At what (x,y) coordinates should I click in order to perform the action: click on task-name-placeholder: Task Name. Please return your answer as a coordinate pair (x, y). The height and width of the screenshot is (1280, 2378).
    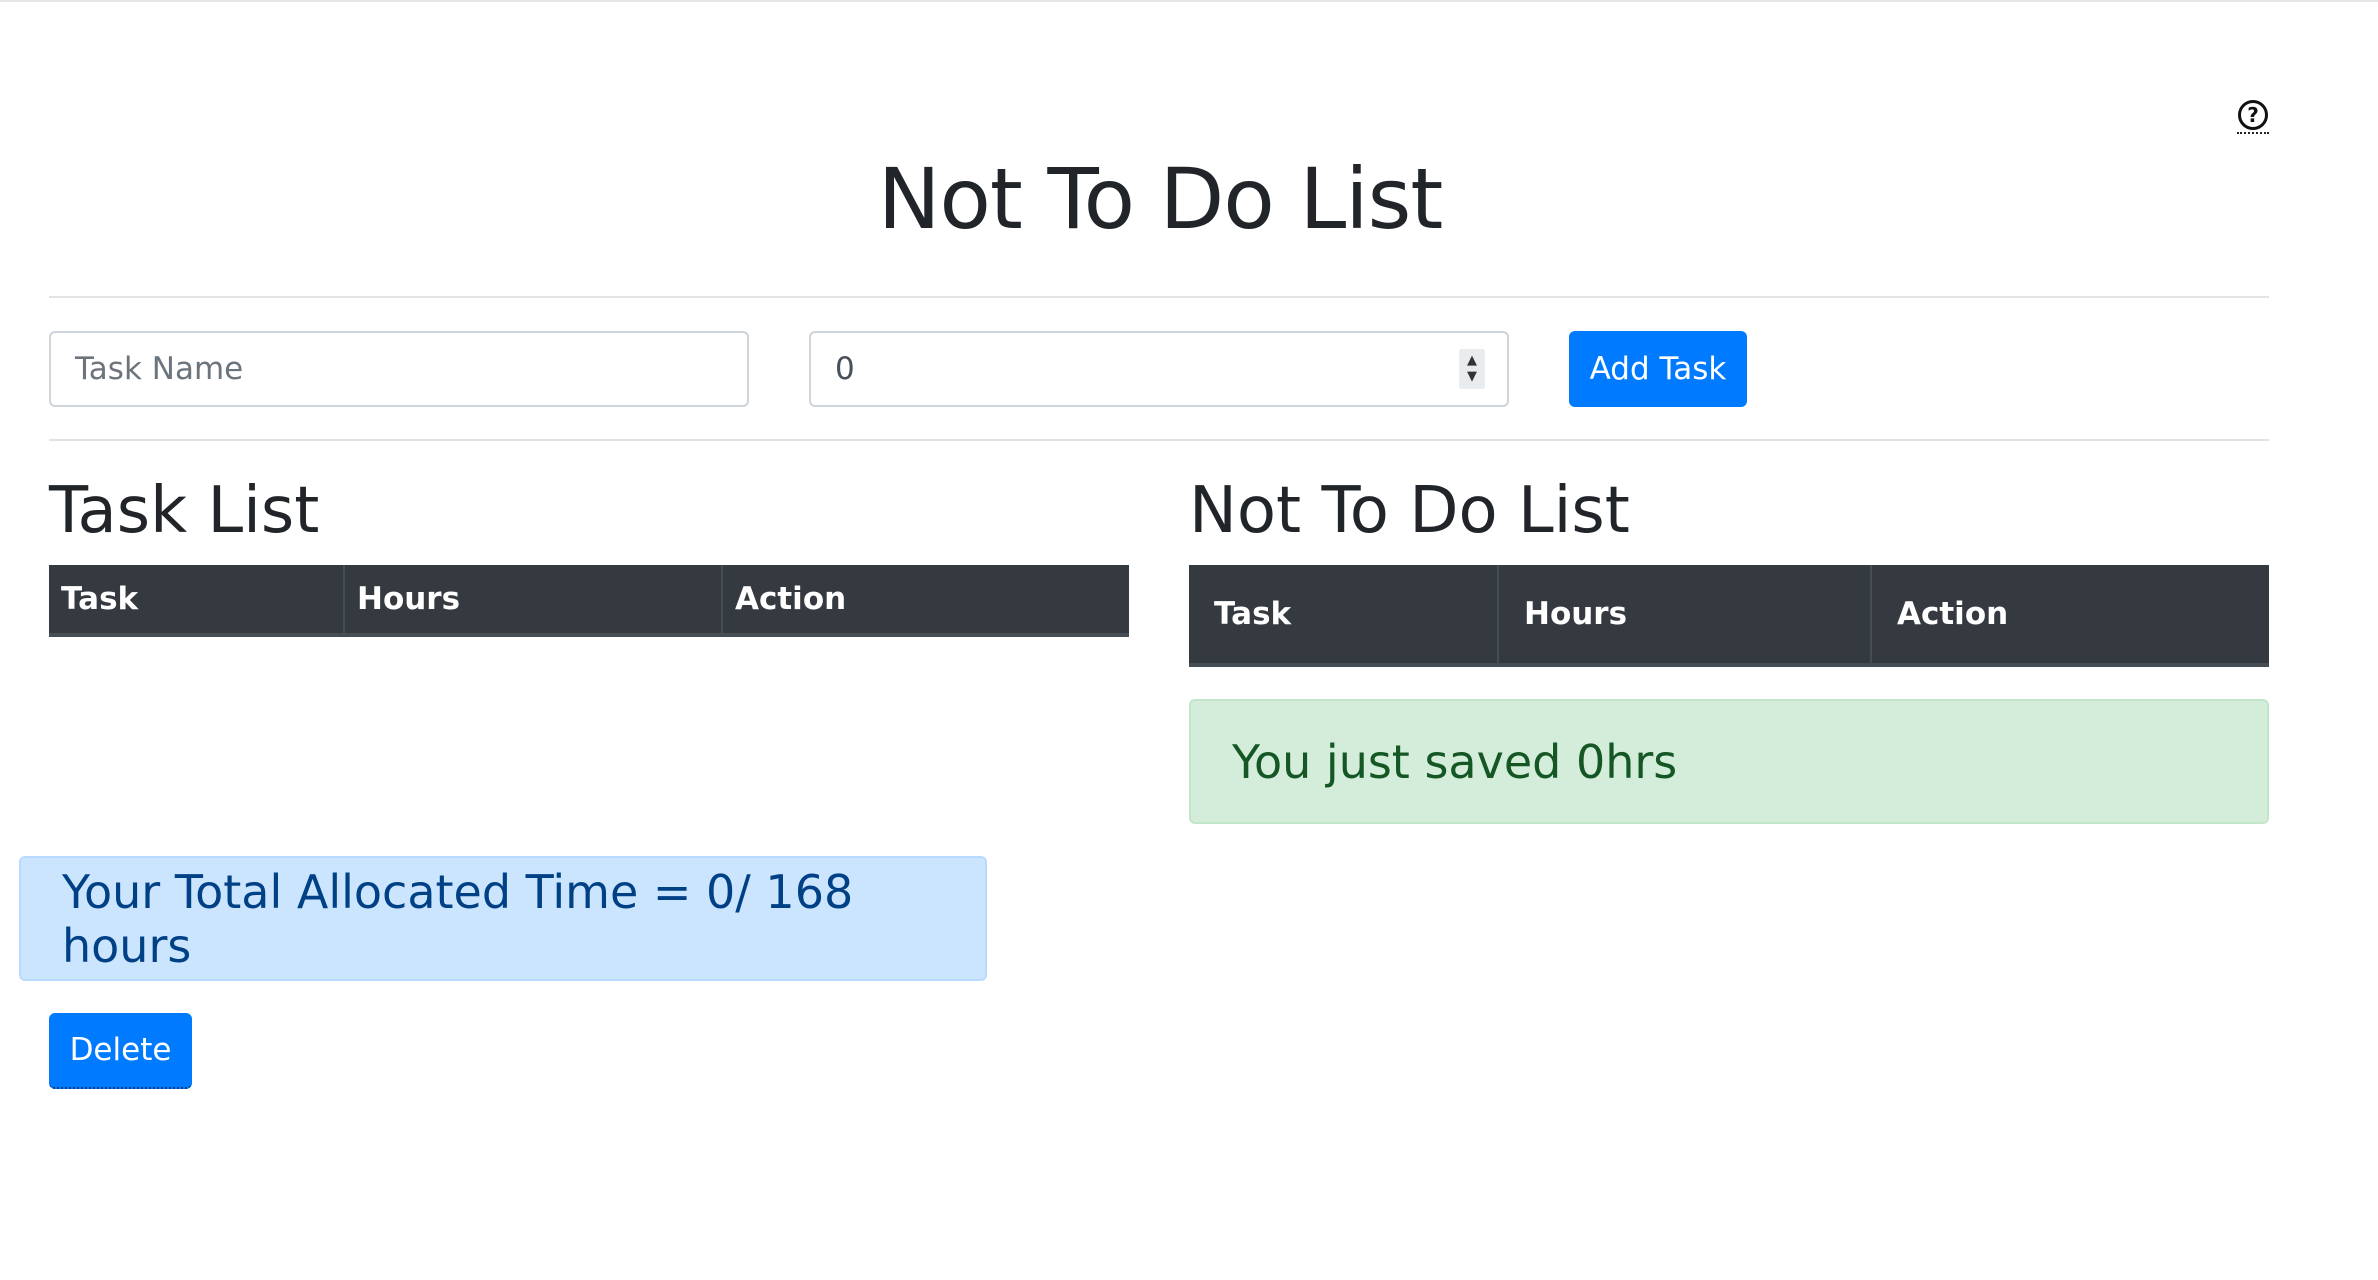
    Looking at the image, I should click on (159, 369).